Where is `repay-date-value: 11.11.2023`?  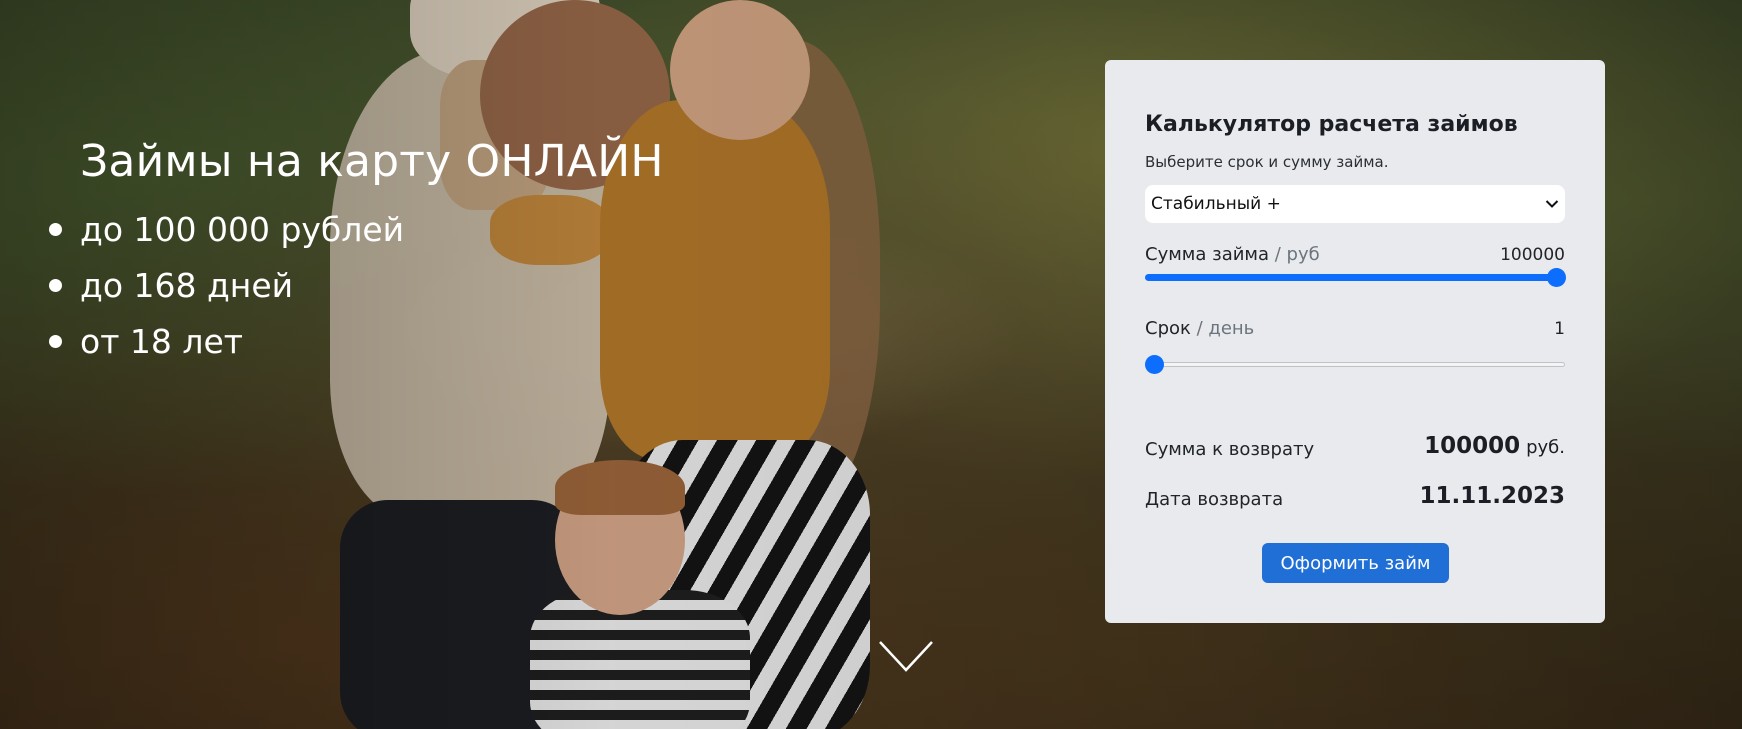 repay-date-value: 11.11.2023 is located at coordinates (1492, 496).